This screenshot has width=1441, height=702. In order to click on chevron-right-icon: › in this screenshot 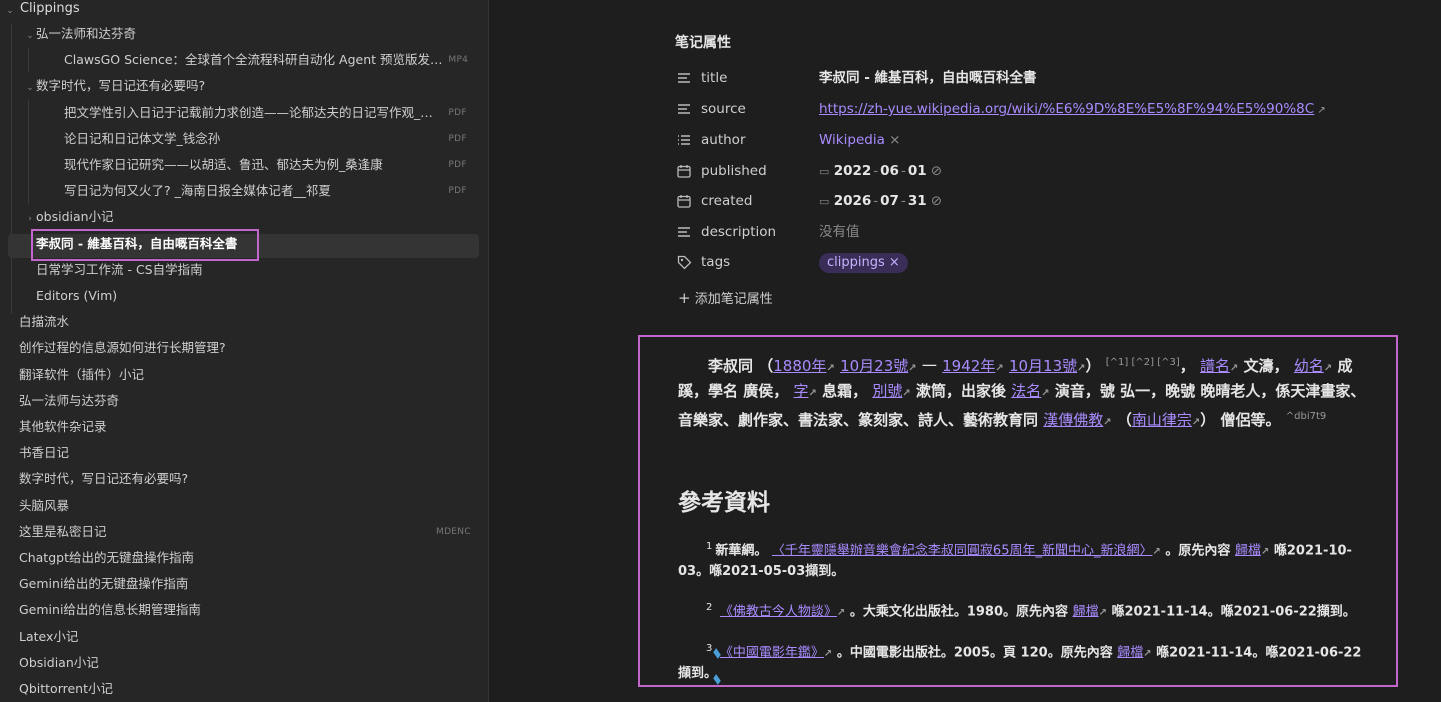, I will do `click(30, 219)`.